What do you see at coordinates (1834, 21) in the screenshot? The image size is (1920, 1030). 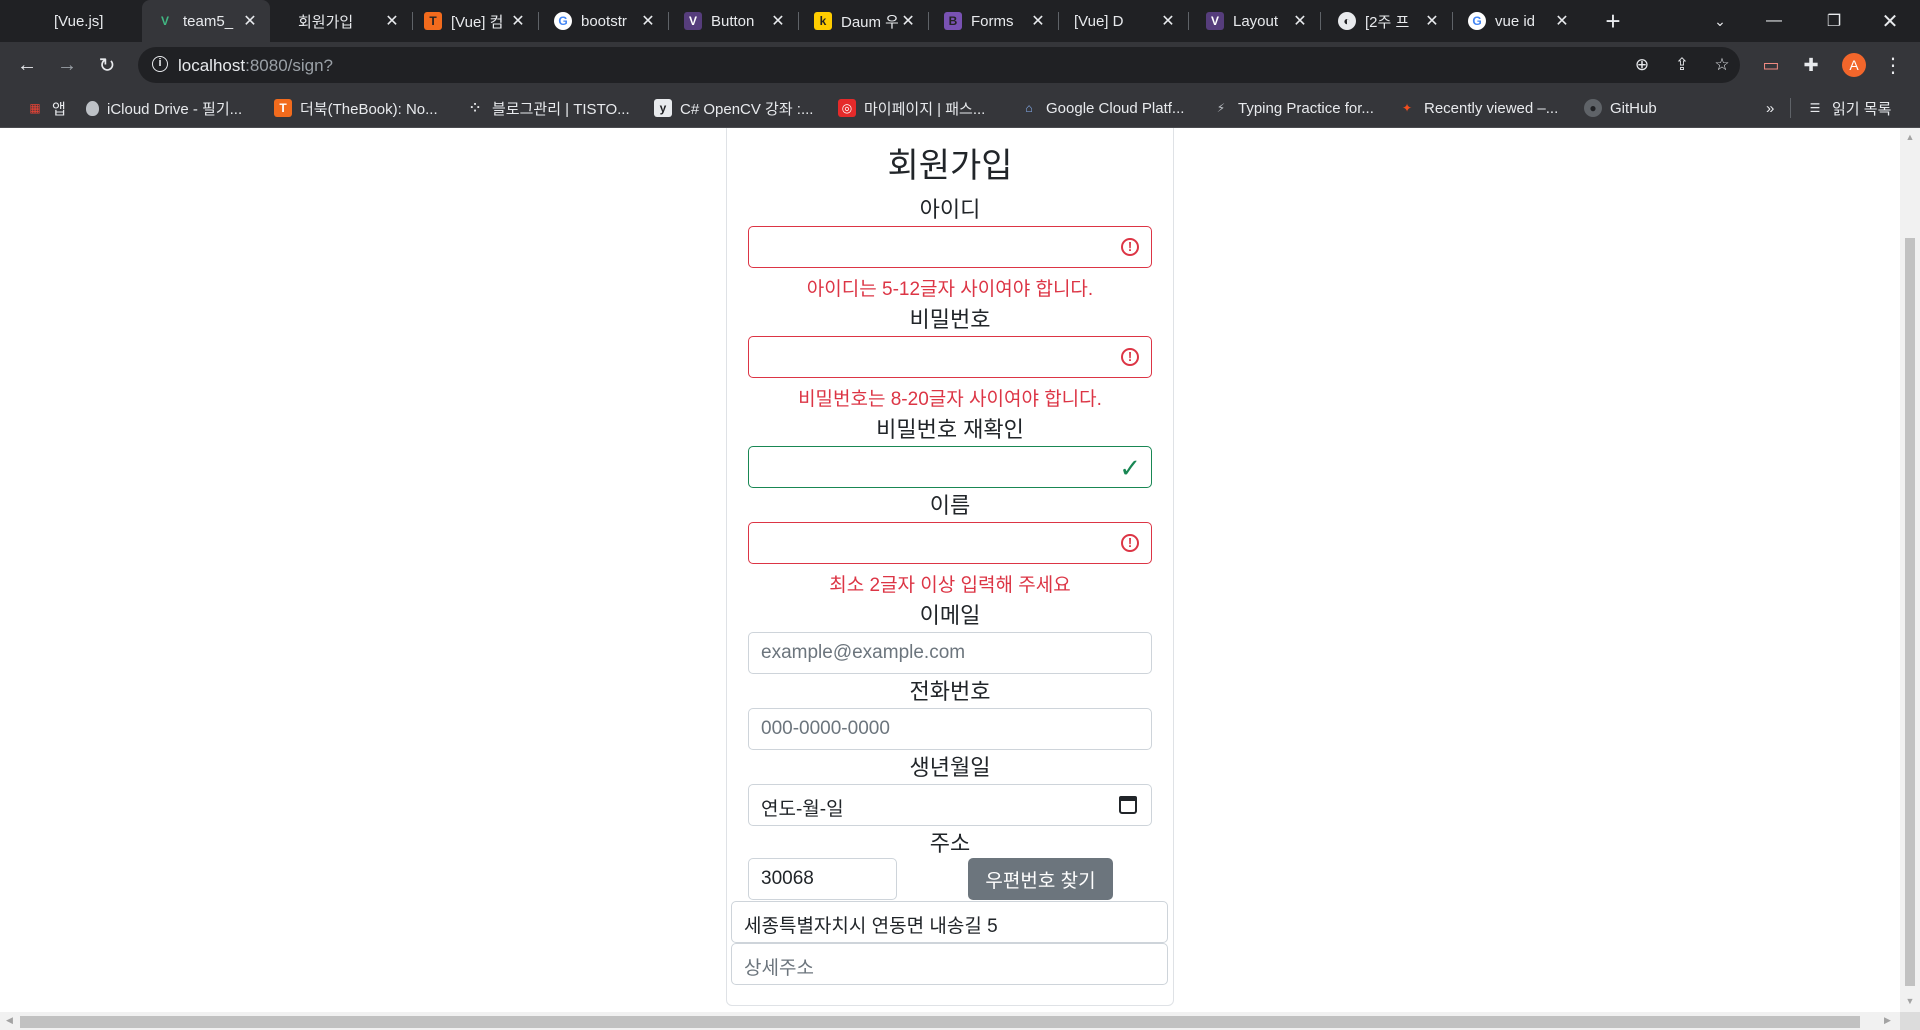 I see `restore-button: ❐` at bounding box center [1834, 21].